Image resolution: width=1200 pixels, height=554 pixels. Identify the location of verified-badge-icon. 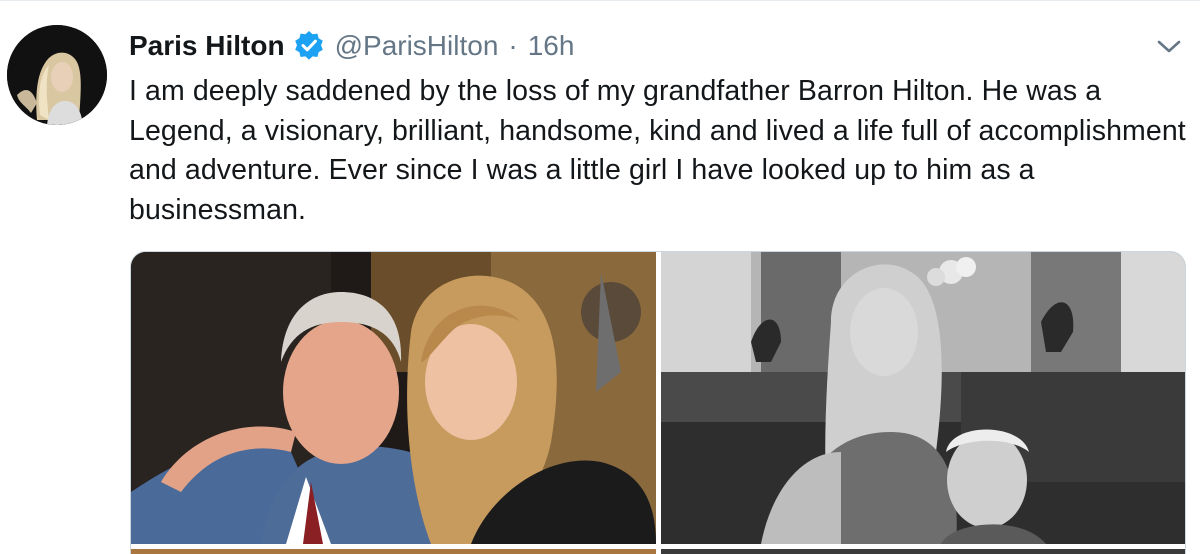
(309, 46).